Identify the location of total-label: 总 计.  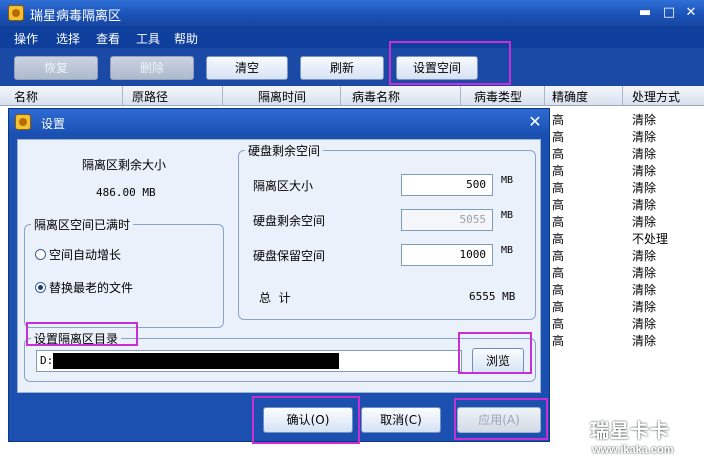
(275, 298).